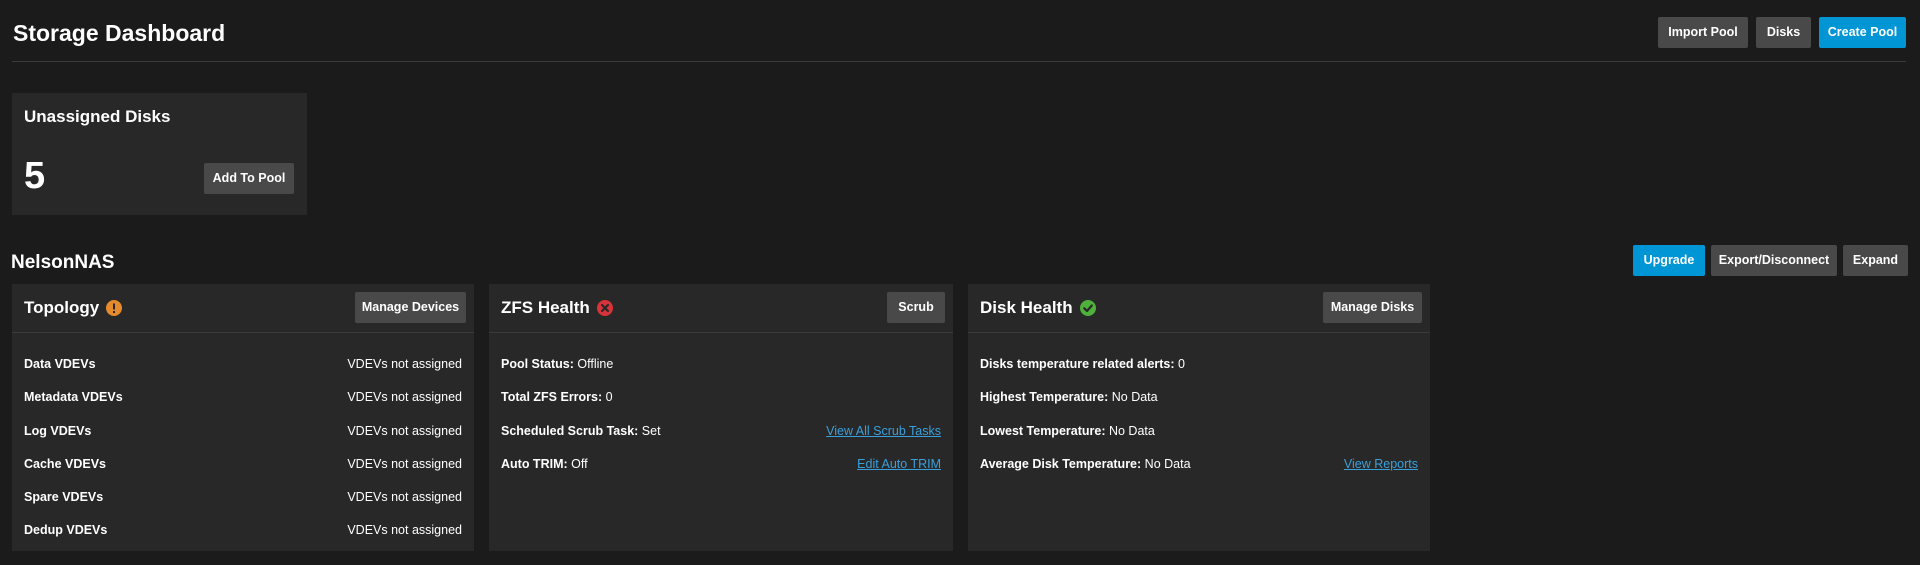 The width and height of the screenshot is (1920, 565). I want to click on list-item: Disks temperature related alerts: 0, so click(1199, 364).